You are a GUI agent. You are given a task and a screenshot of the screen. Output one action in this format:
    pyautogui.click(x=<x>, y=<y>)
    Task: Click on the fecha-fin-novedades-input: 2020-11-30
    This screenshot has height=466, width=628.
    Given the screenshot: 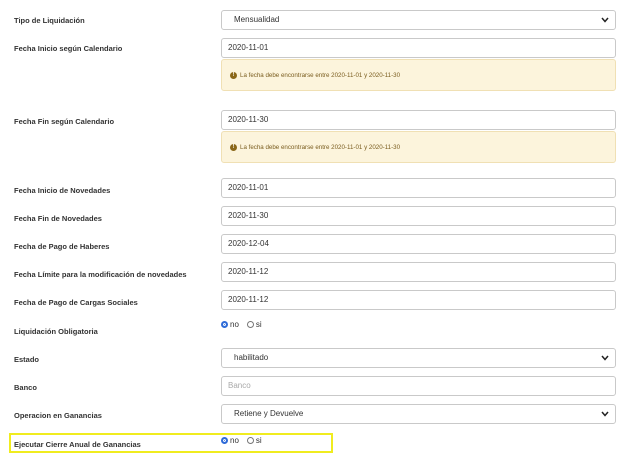 What is the action you would take?
    pyautogui.click(x=418, y=216)
    